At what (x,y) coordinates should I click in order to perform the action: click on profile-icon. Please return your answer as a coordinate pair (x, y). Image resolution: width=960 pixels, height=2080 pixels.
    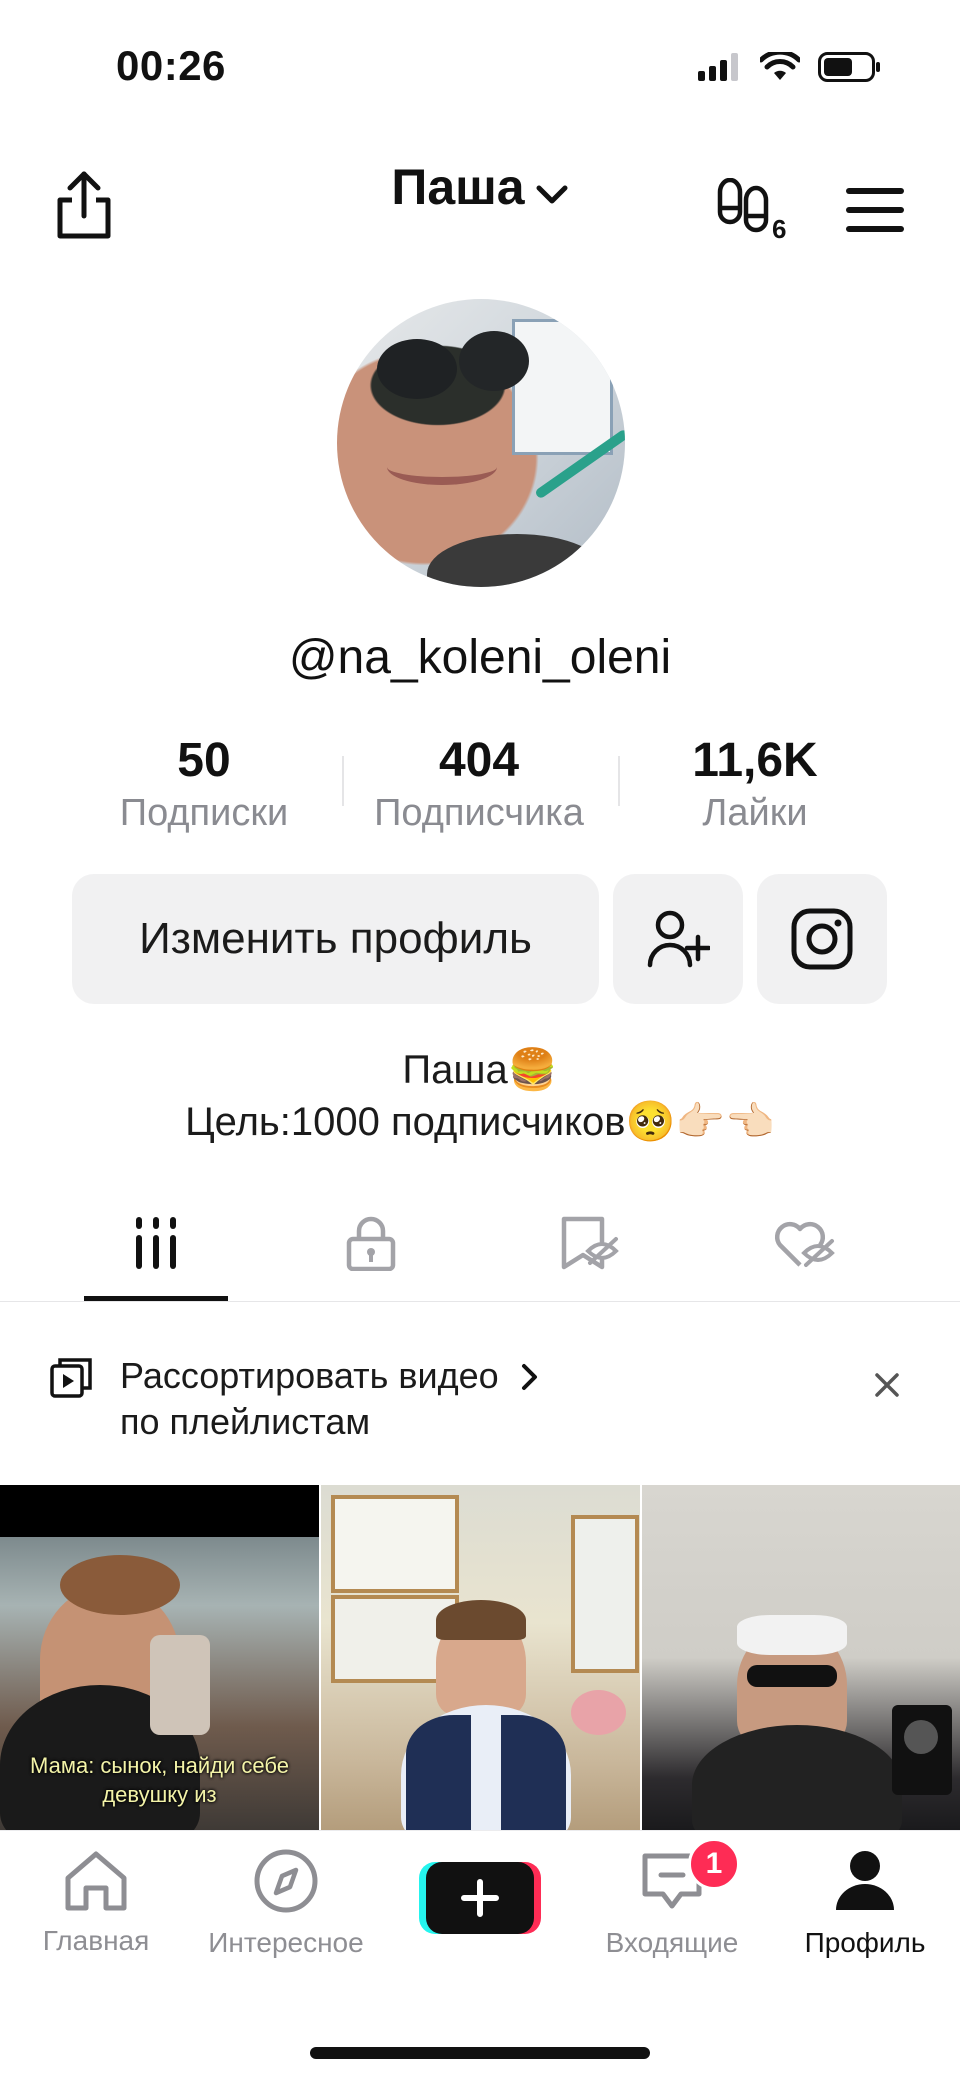
    Looking at the image, I should click on (865, 1880).